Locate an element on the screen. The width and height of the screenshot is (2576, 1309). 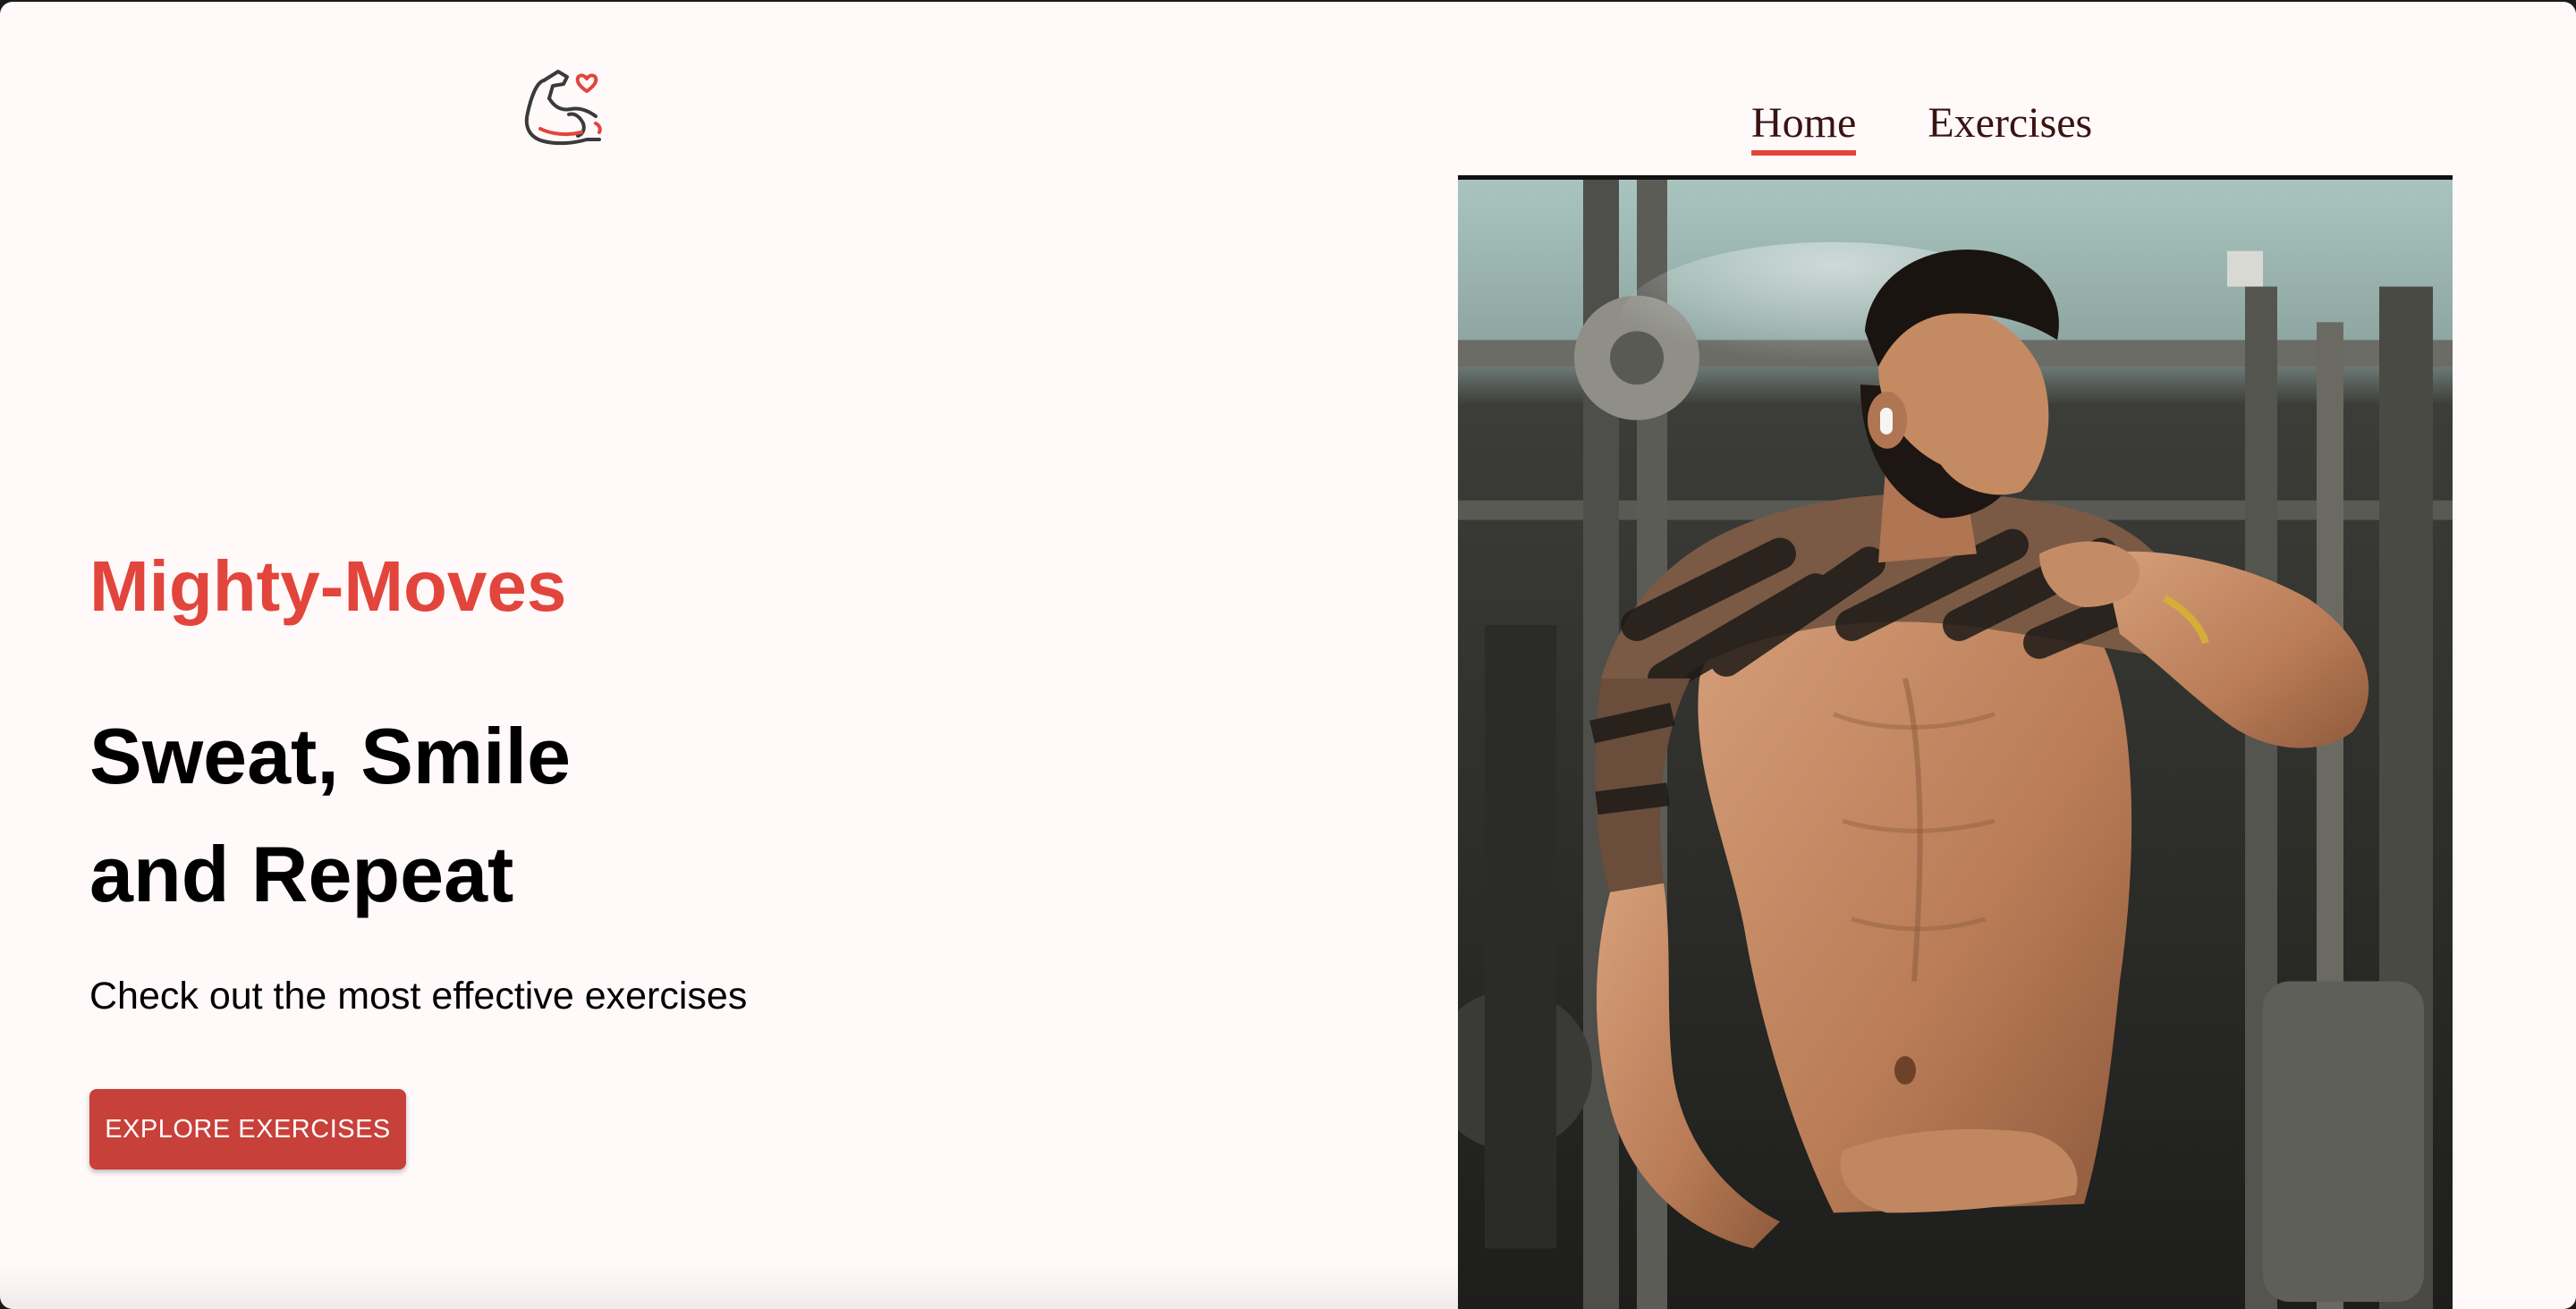
nav-exercises-link: Exercises is located at coordinates (2010, 123).